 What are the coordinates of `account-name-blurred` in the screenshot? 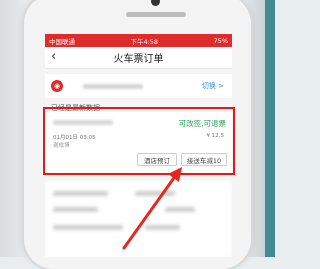 It's located at (113, 86).